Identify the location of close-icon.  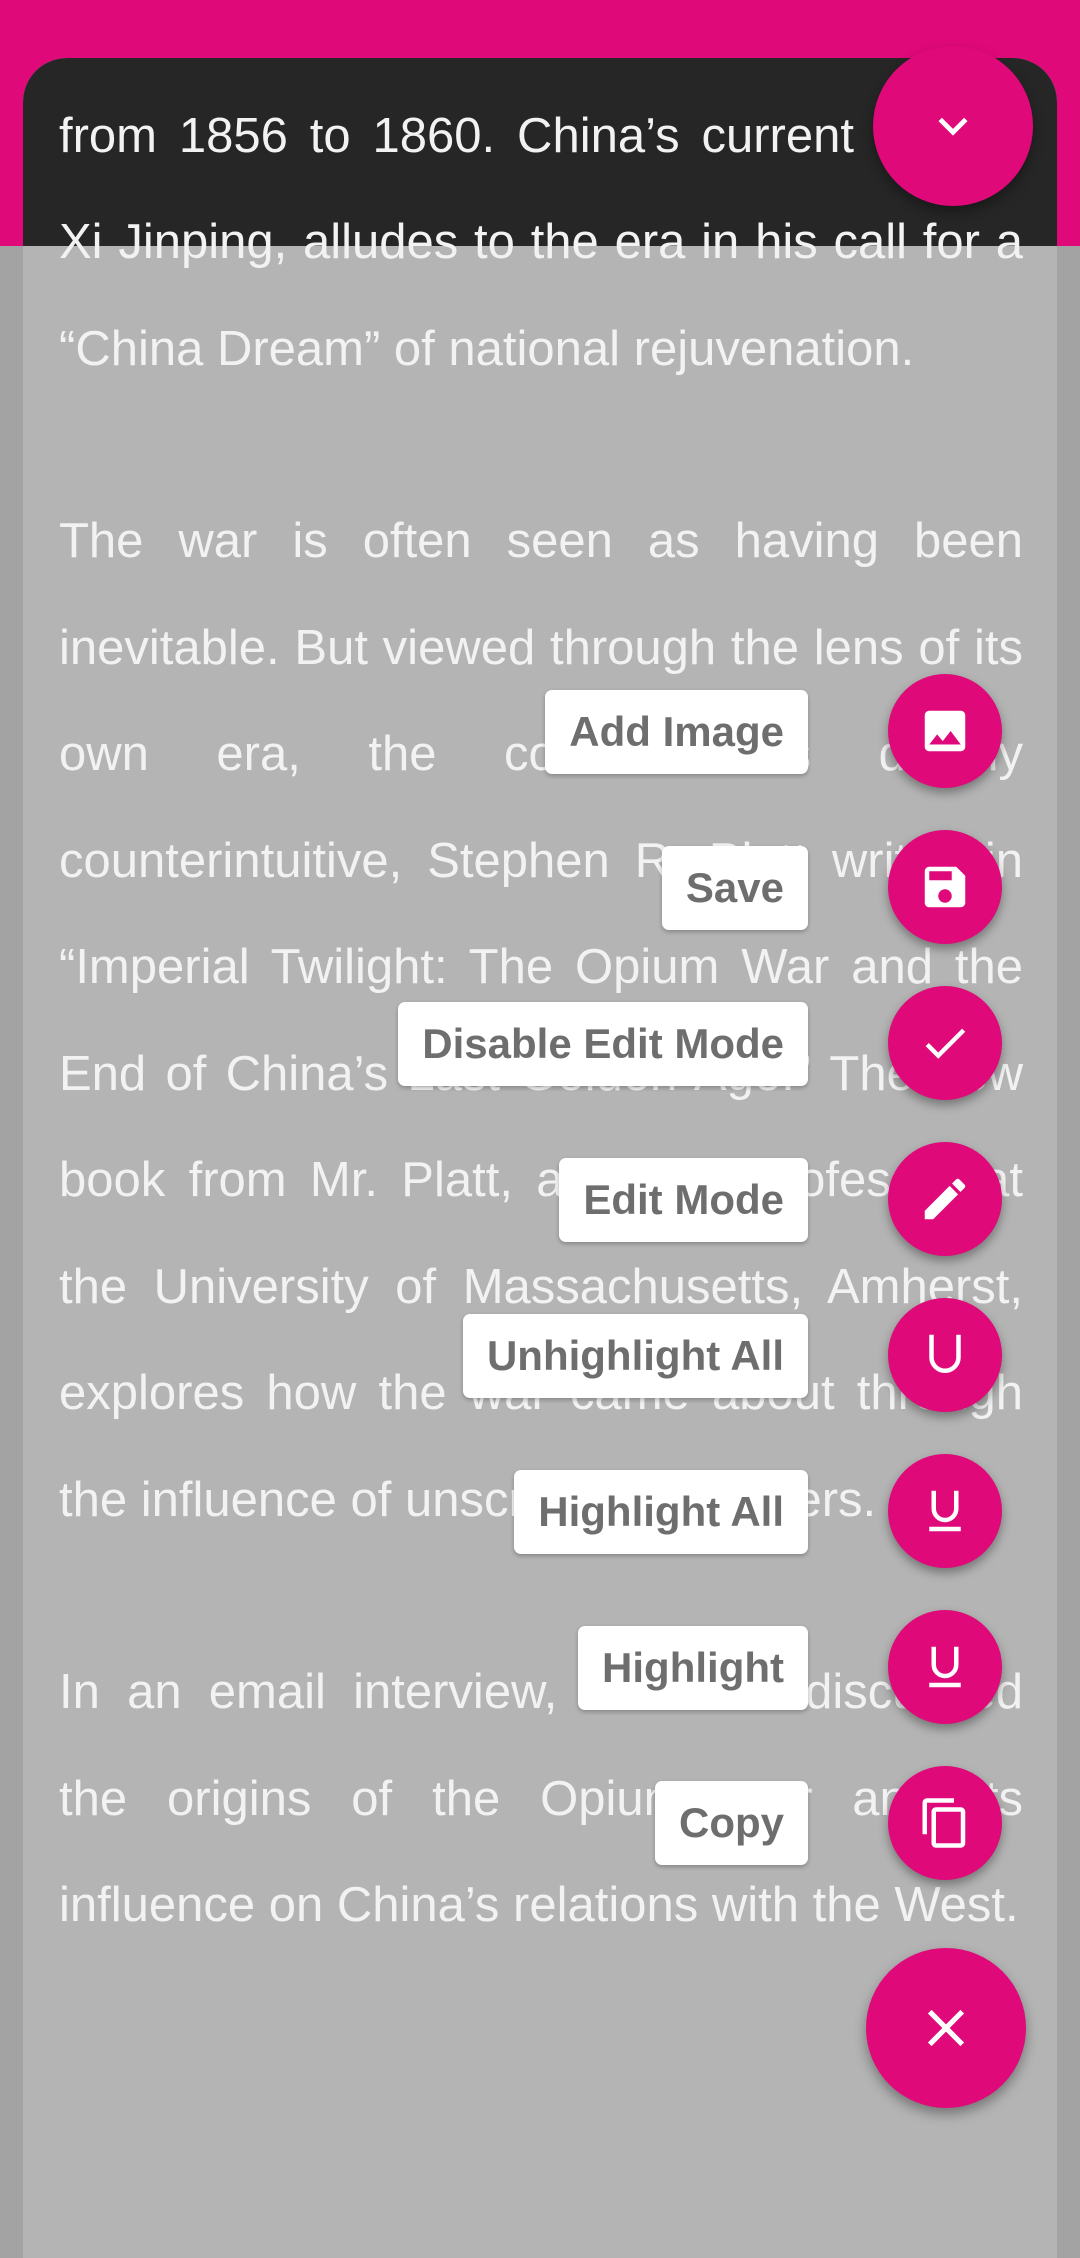
(946, 2028).